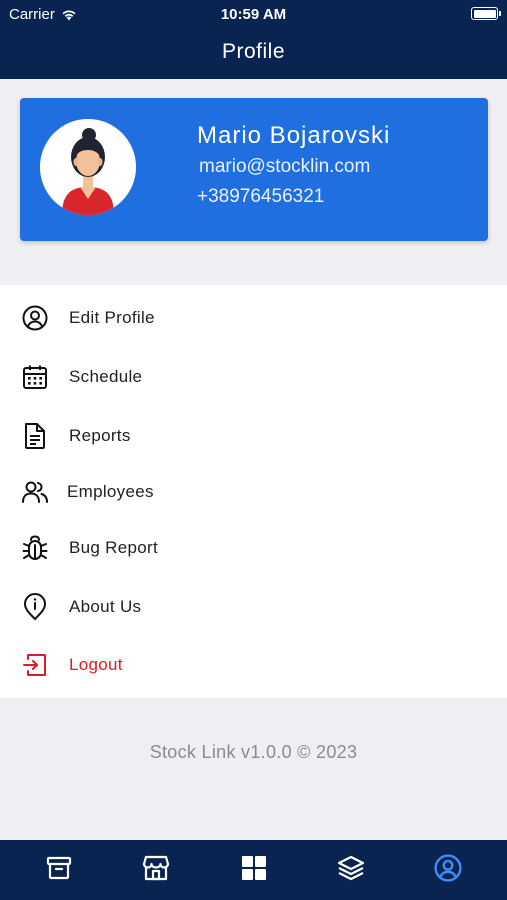 Image resolution: width=507 pixels, height=900 pixels. I want to click on page-title: Profile, so click(253, 51).